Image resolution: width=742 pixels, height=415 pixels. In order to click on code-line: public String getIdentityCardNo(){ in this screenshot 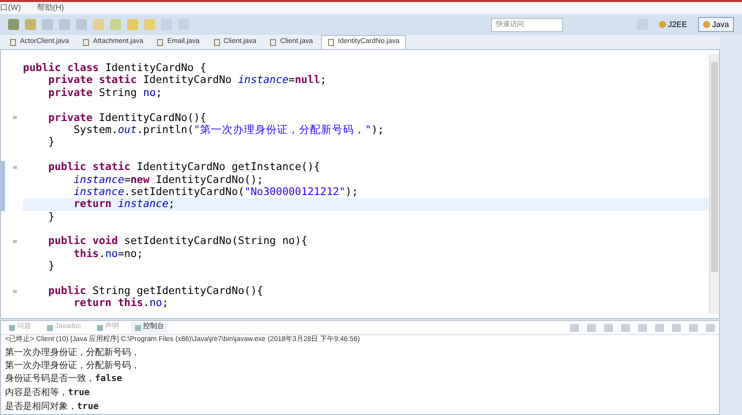, I will do `click(155, 291)`.